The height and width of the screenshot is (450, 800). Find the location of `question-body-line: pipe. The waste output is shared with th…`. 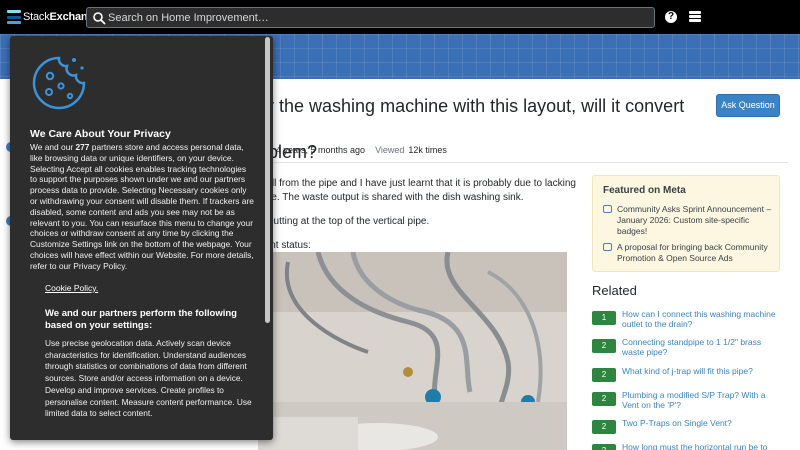

question-body-line: pipe. The waste output is shared with th… is located at coordinates (391, 197).